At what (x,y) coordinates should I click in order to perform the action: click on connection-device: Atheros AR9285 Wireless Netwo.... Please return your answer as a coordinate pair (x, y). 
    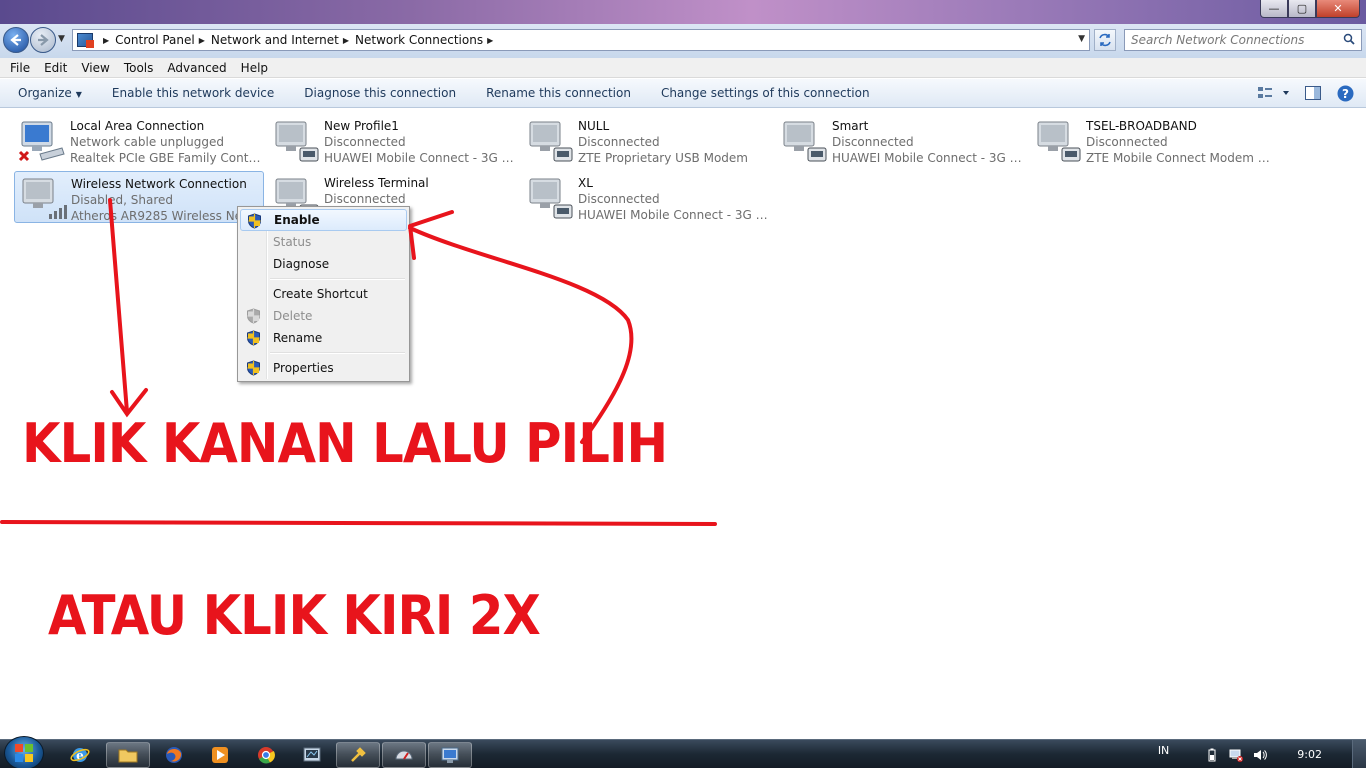
    Looking at the image, I should click on (167, 216).